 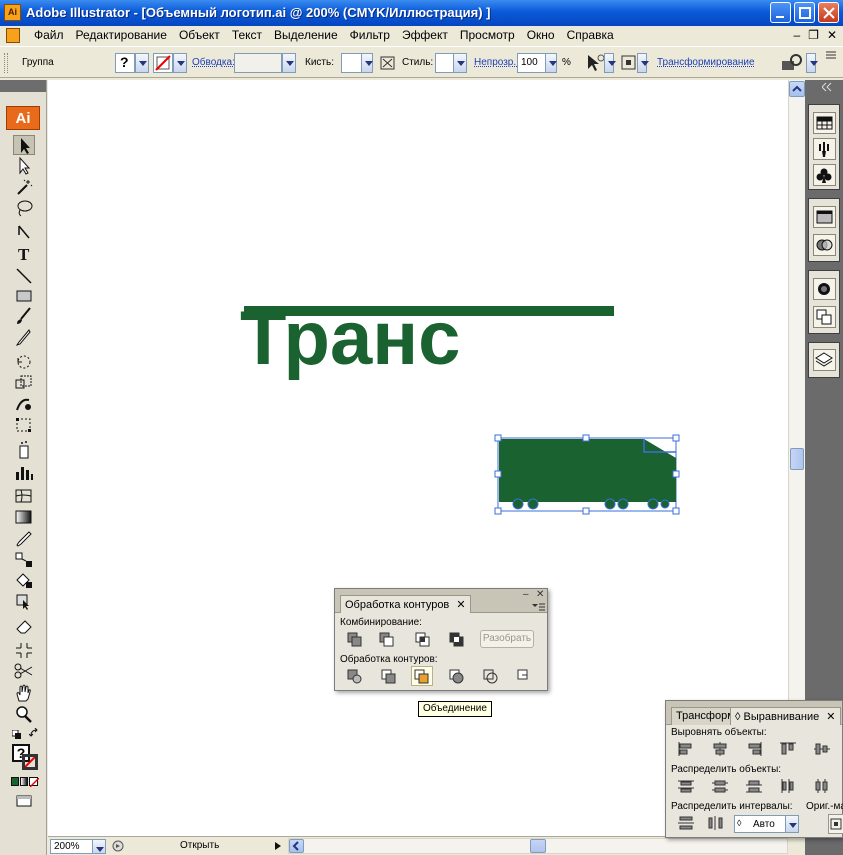 What do you see at coordinates (457, 639) in the screenshot?
I see `exclude-overlapping-shape-areas-button` at bounding box center [457, 639].